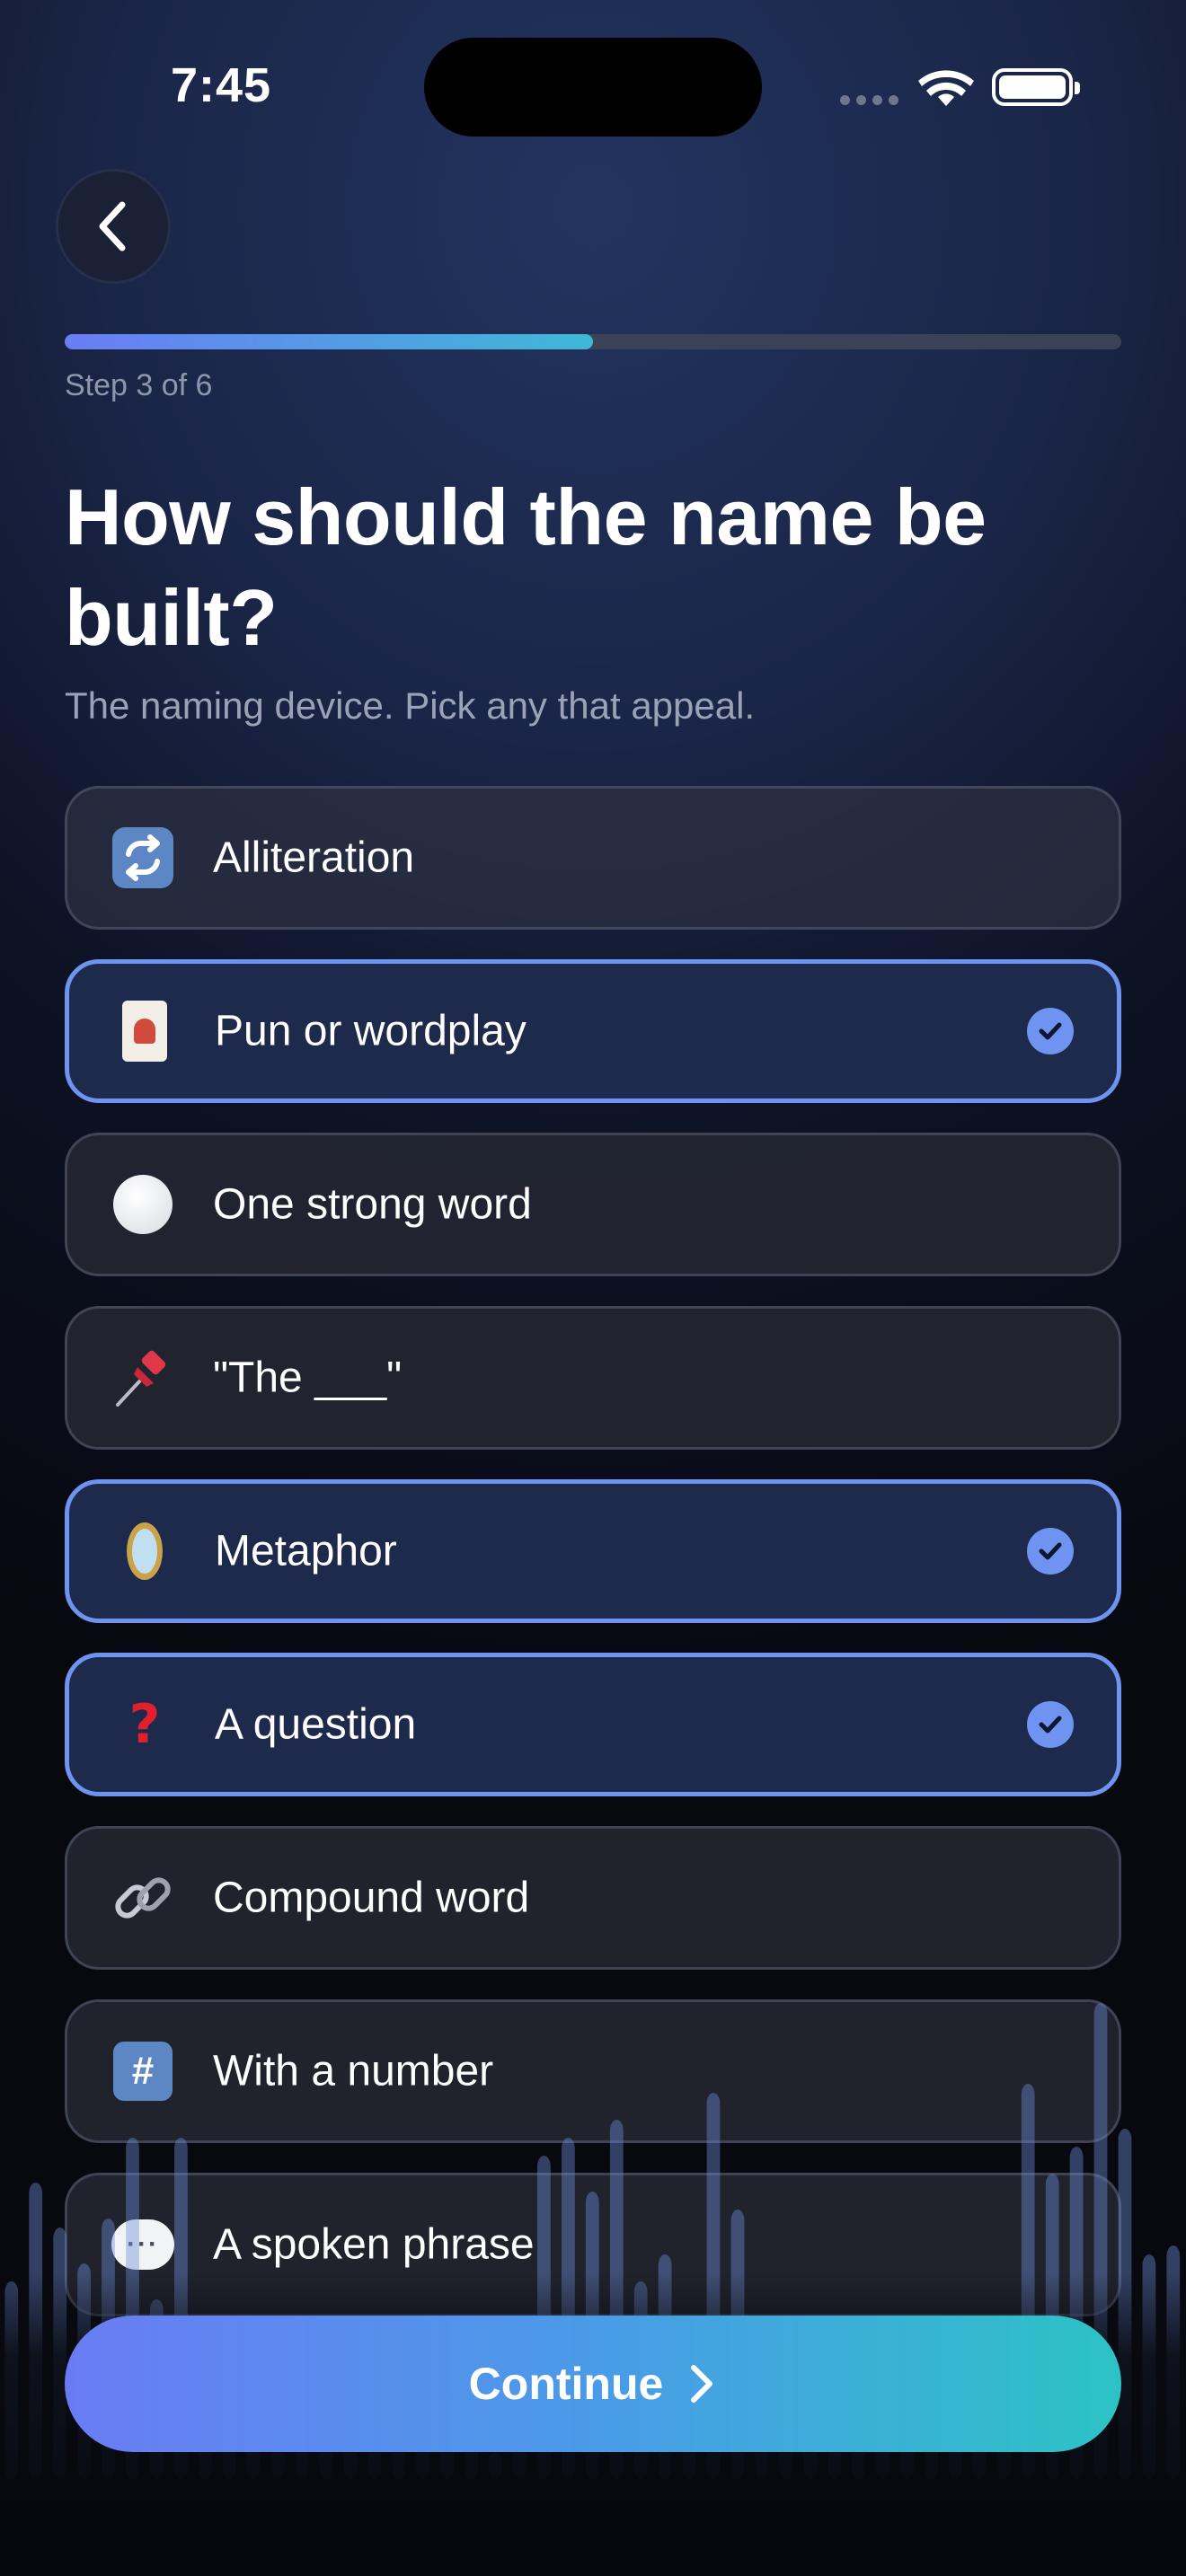  Describe the element at coordinates (526, 567) in the screenshot. I see `page-title: How should the name be built?` at that location.